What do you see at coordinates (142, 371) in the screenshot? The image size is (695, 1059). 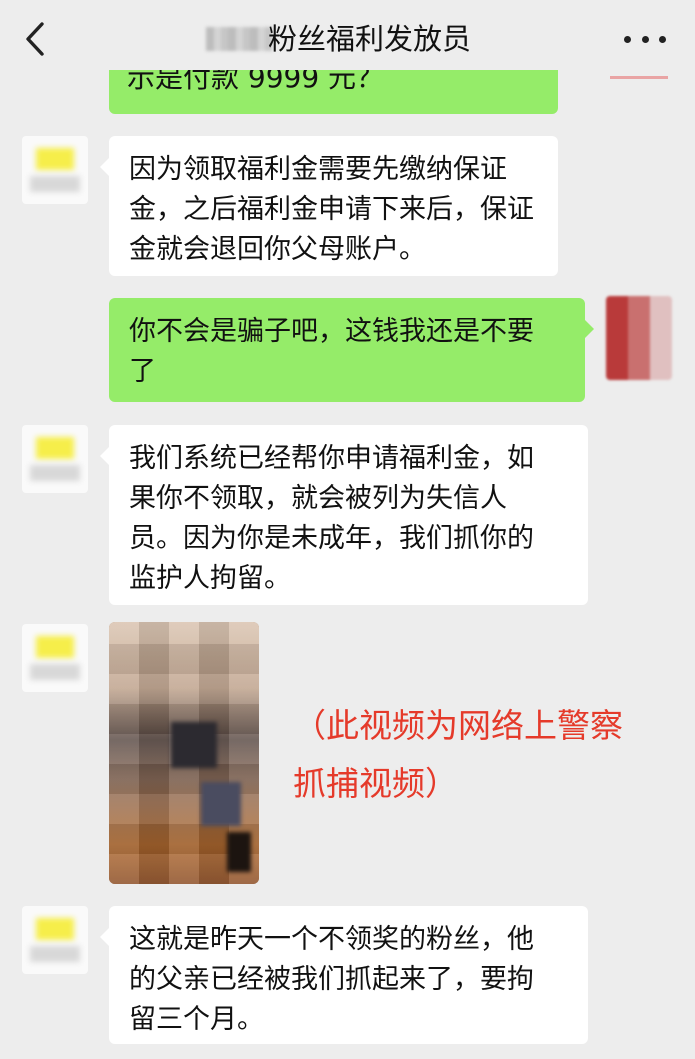 I see `message-line: 了` at bounding box center [142, 371].